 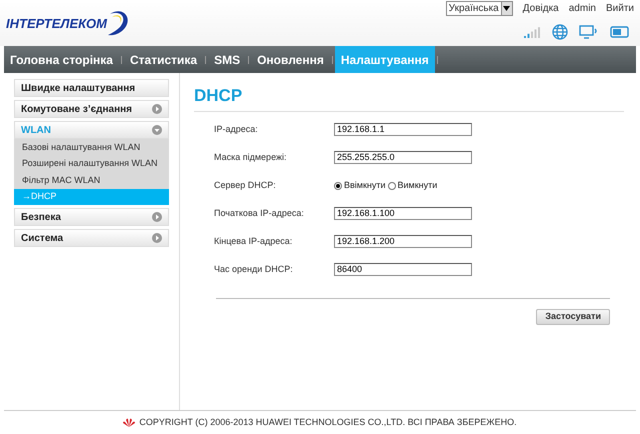 I want to click on input-field: 86400, so click(x=403, y=269).